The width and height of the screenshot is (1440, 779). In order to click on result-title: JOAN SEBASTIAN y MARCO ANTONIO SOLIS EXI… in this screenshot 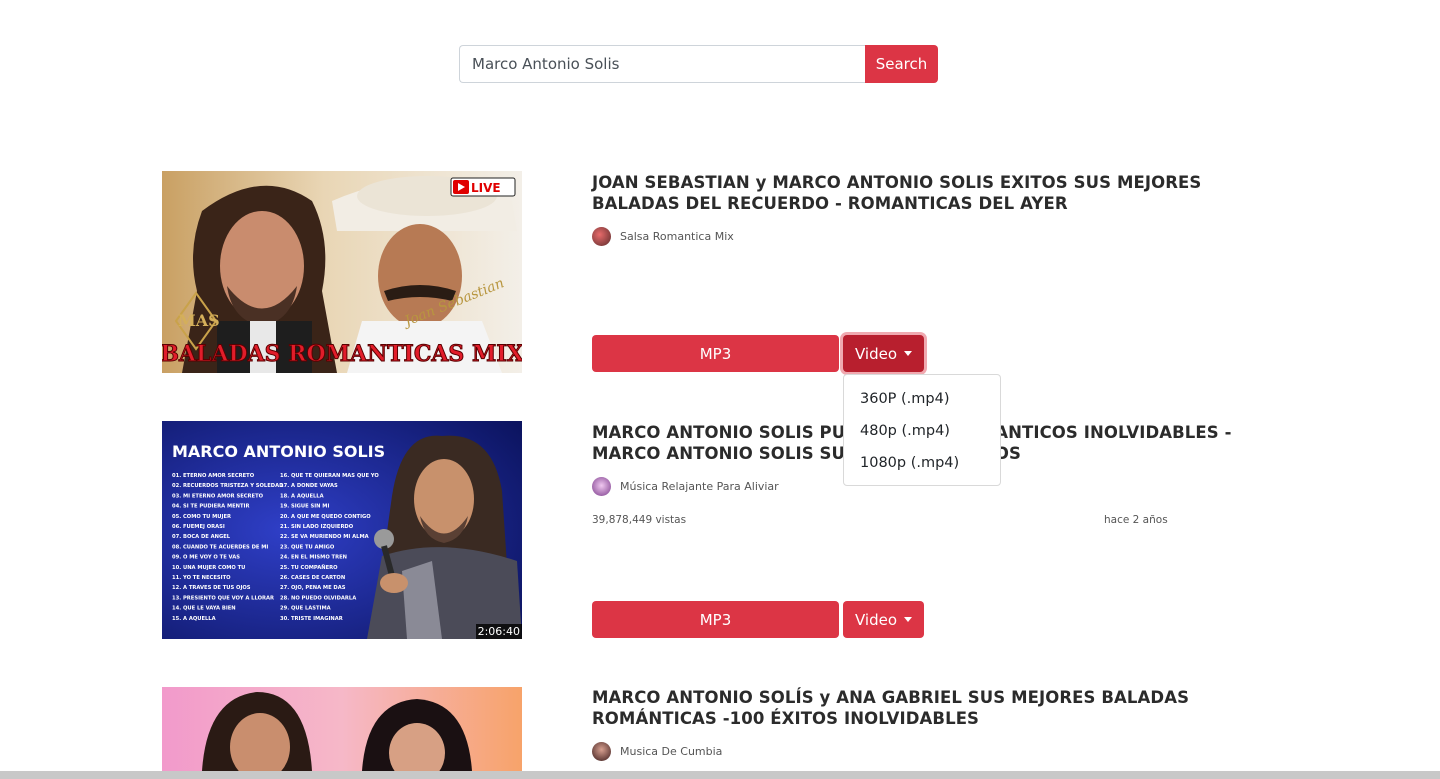, I will do `click(932, 193)`.